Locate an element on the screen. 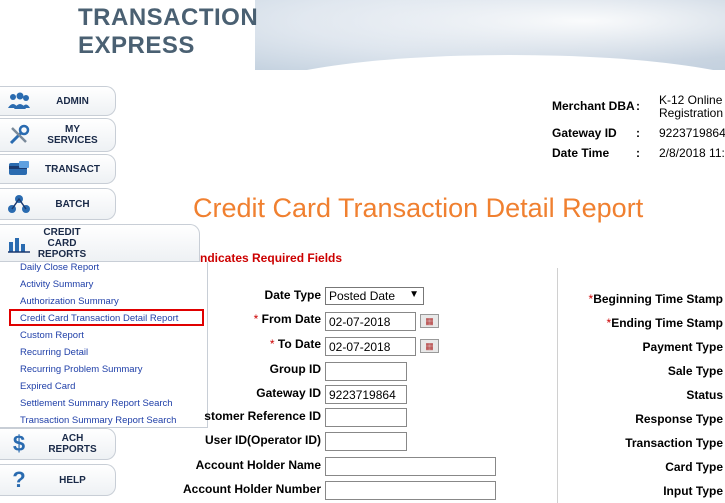 The width and height of the screenshot is (725, 503). dropdown-arrow-icon: ▼ is located at coordinates (414, 294).